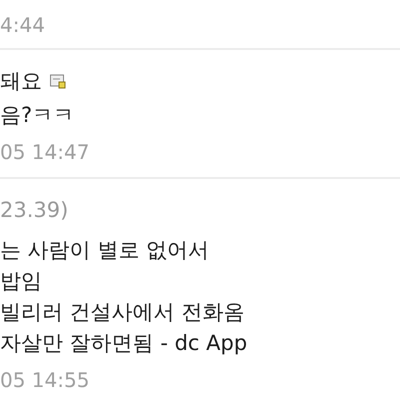  I want to click on memo-icon, so click(58, 81).